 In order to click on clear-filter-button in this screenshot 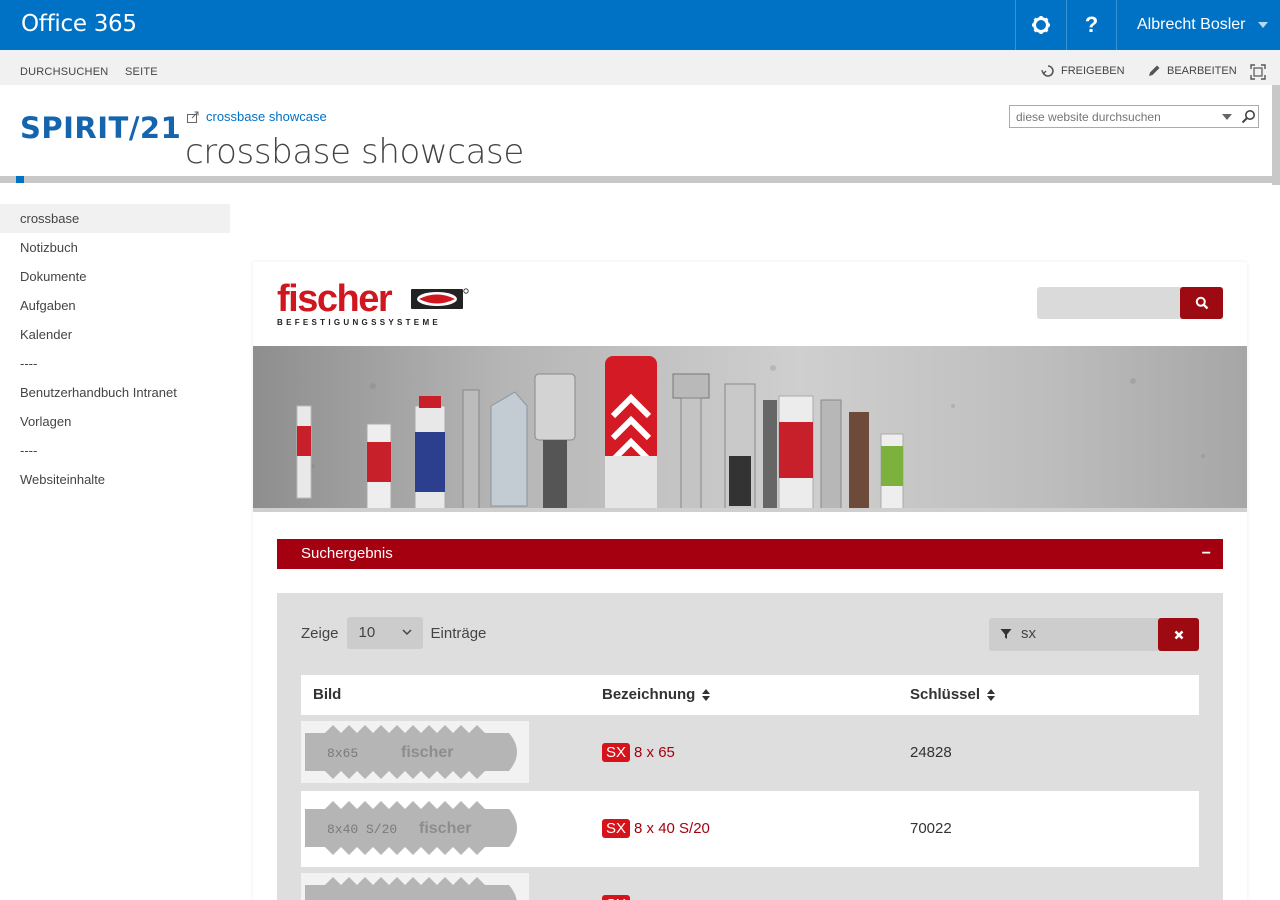, I will do `click(1178, 634)`.